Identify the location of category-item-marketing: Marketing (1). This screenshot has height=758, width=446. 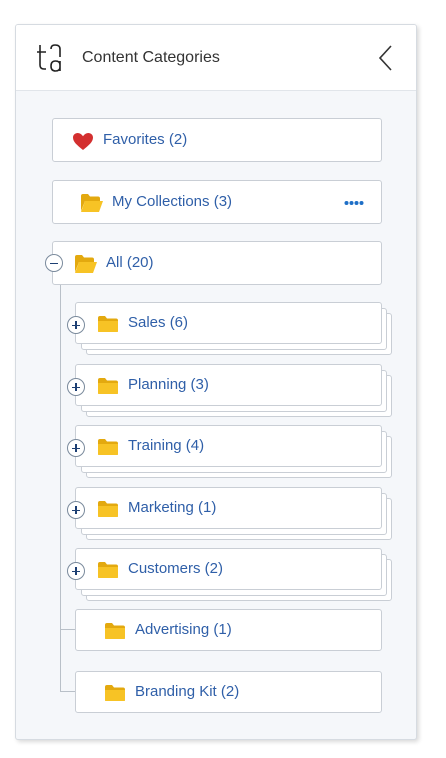
(228, 508).